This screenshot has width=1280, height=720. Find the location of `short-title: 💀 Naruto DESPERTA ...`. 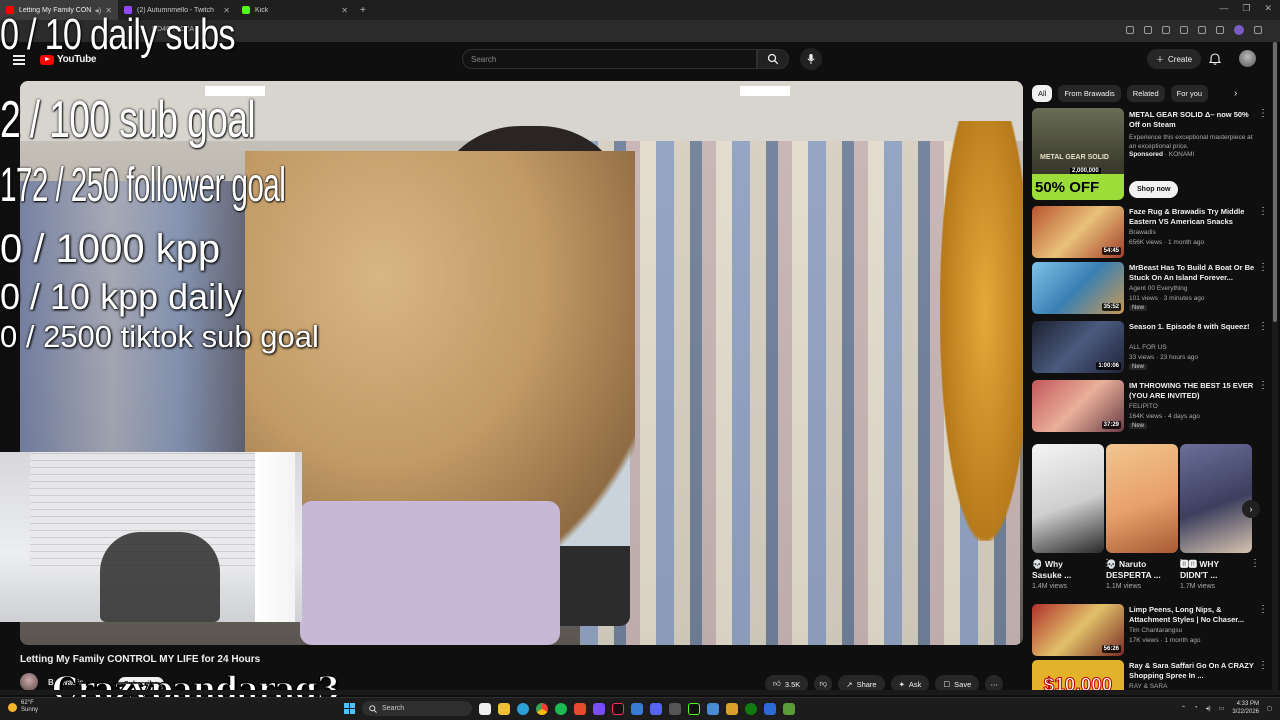

short-title: 💀 Naruto DESPERTA ... is located at coordinates (1142, 570).